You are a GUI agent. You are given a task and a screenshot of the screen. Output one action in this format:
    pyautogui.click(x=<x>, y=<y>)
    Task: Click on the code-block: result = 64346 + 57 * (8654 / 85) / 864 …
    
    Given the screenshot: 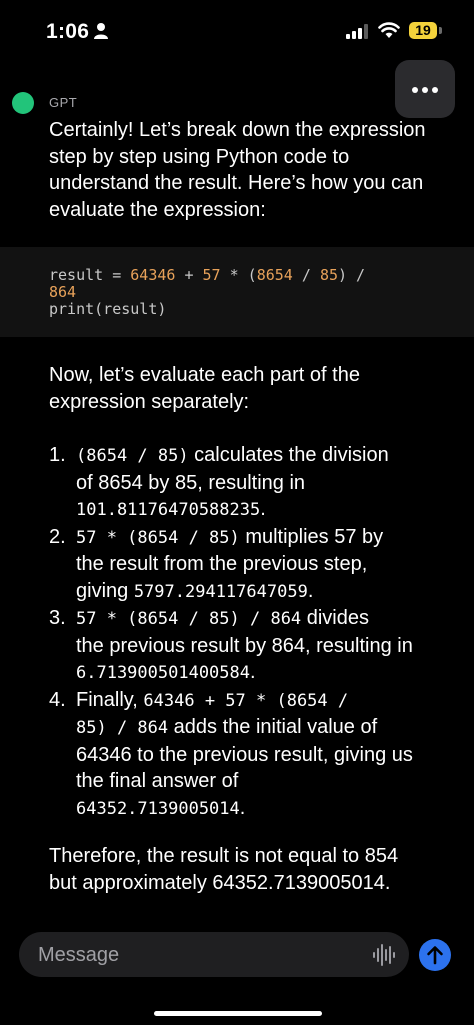 What is the action you would take?
    pyautogui.click(x=237, y=292)
    